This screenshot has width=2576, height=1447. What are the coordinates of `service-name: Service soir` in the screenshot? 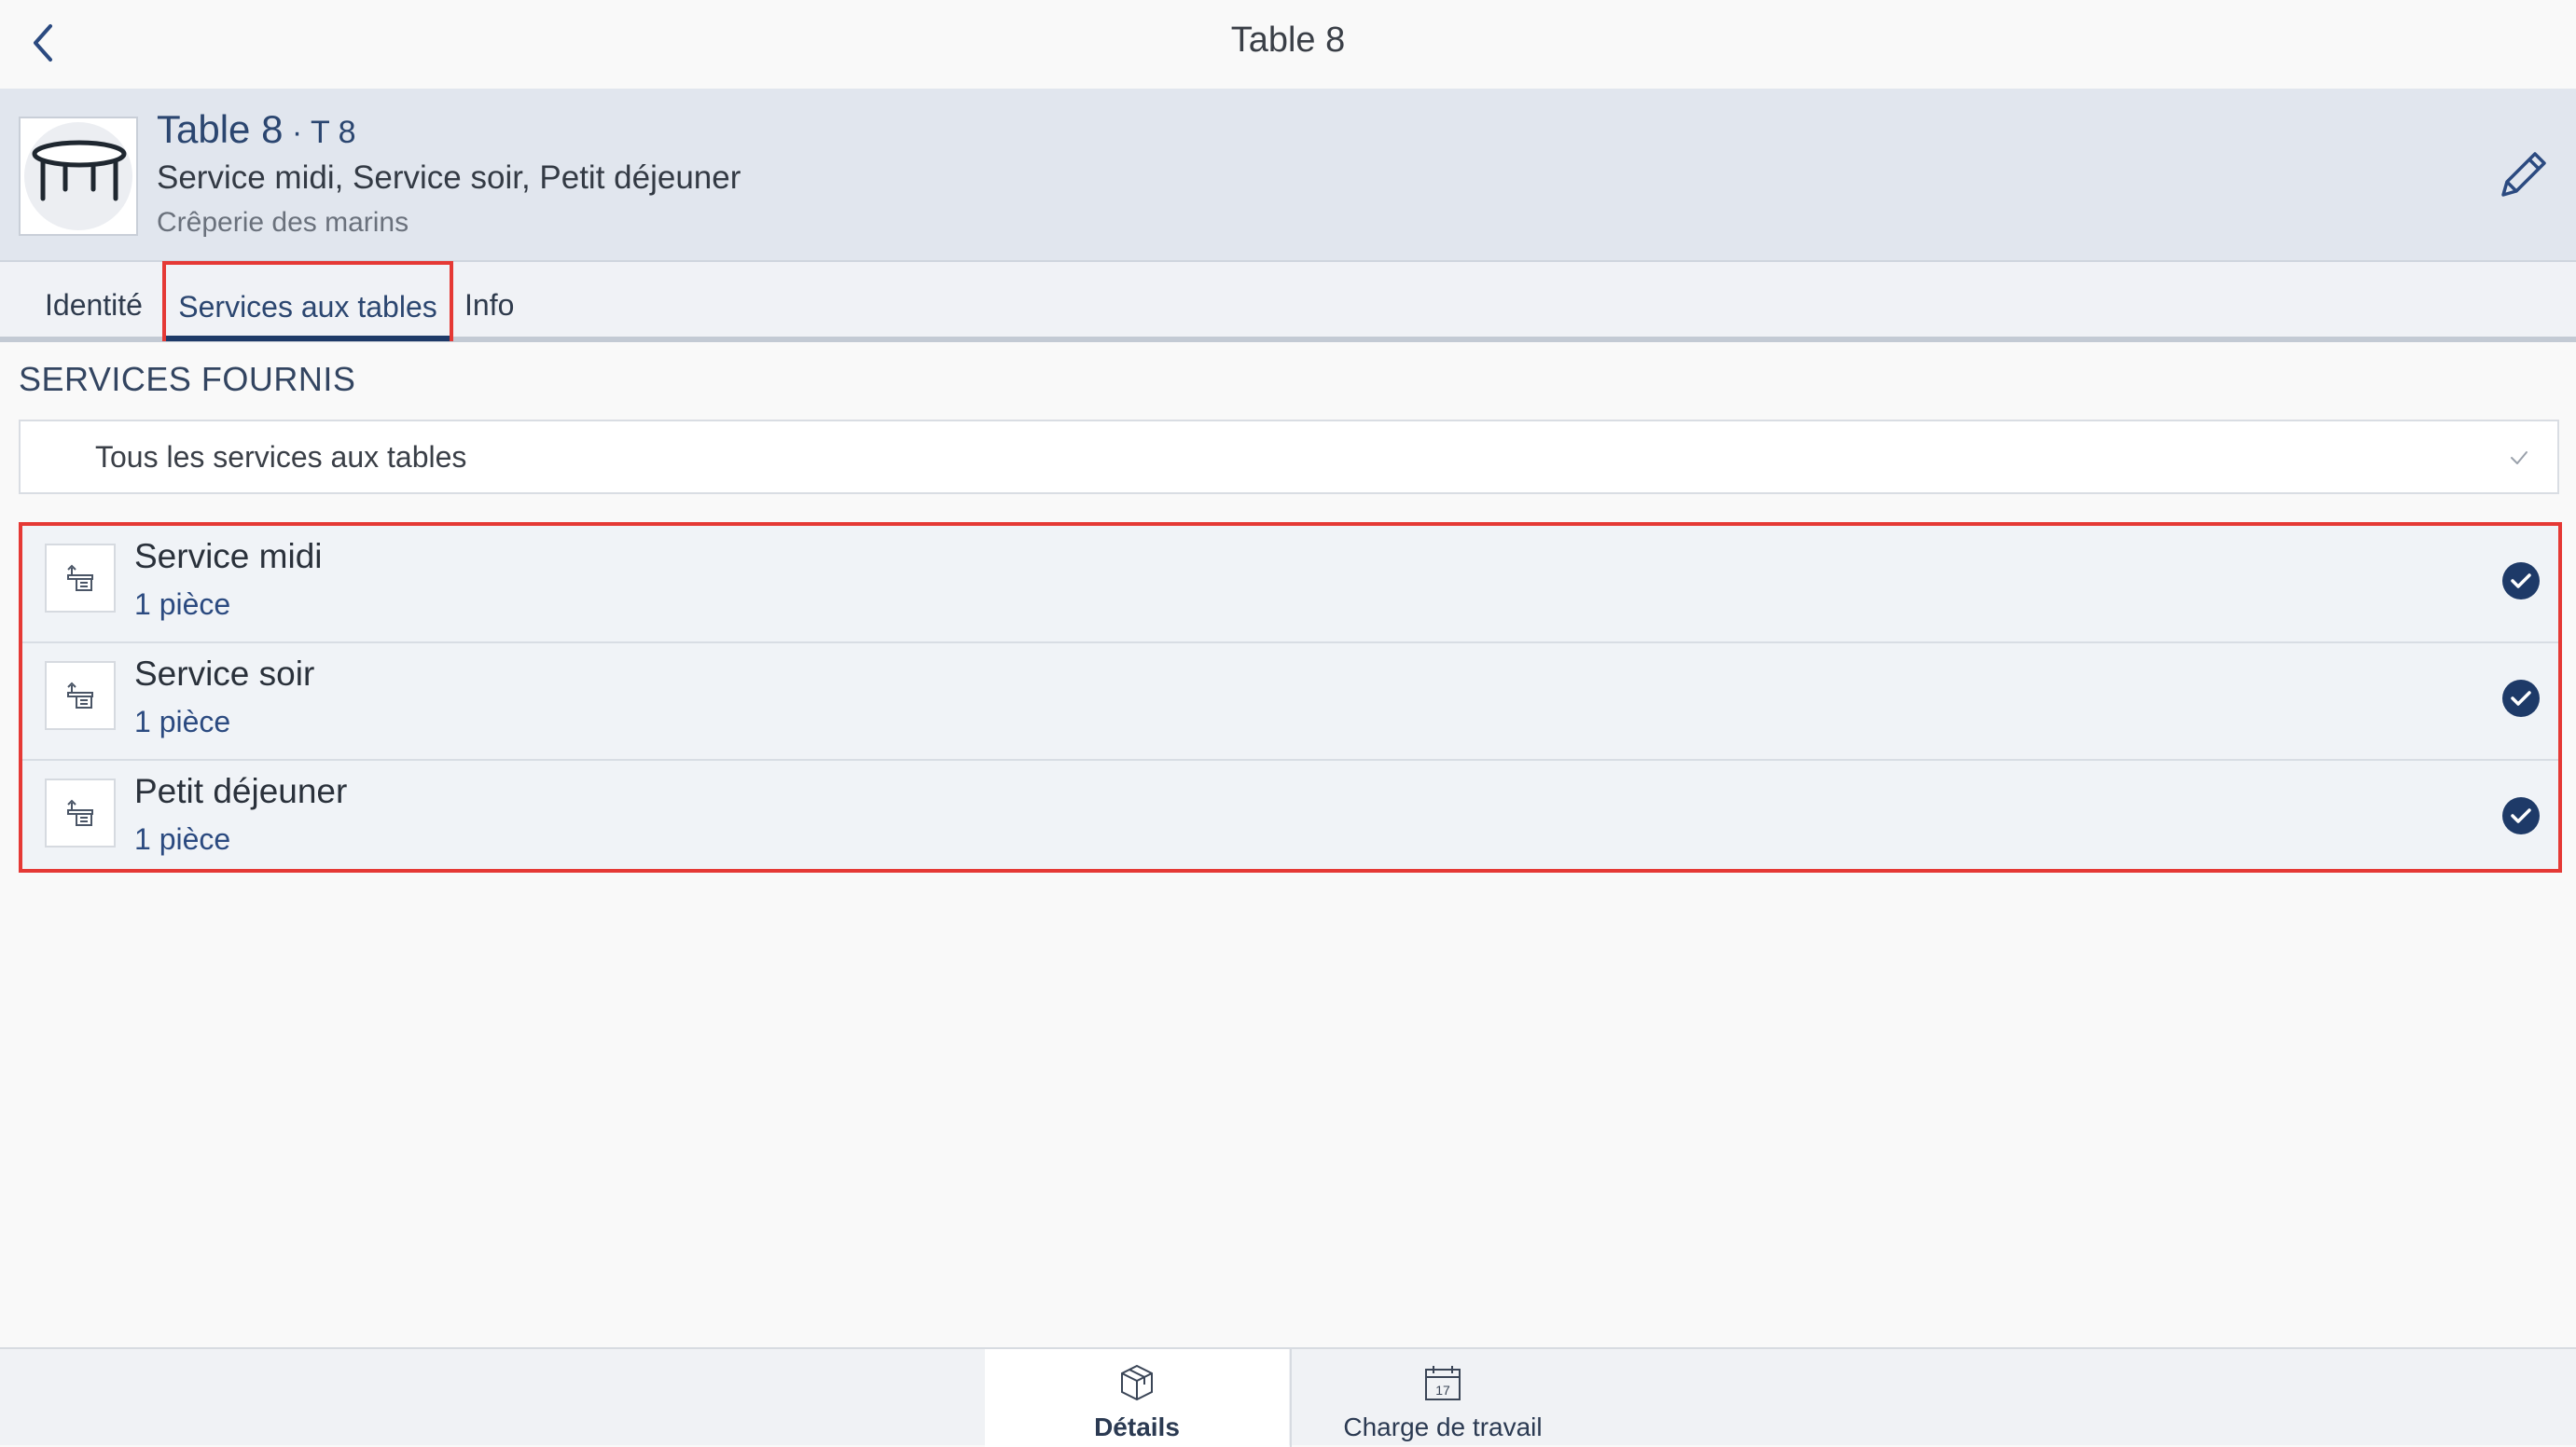 It's located at (224, 674).